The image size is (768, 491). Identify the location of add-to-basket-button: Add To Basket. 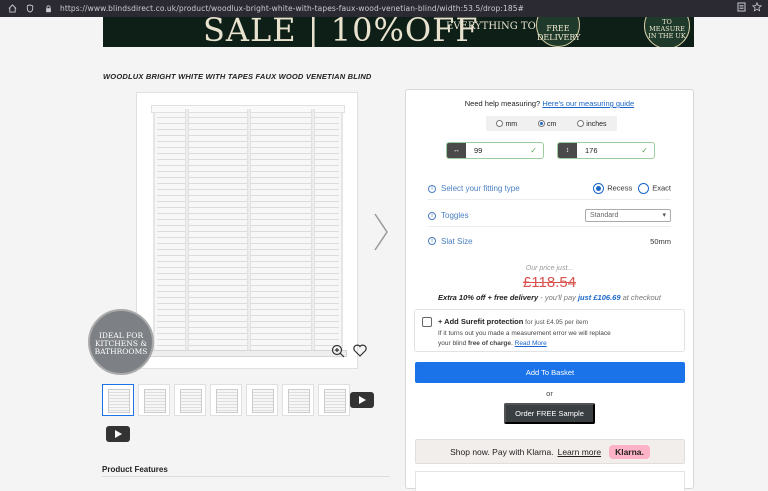
(550, 372).